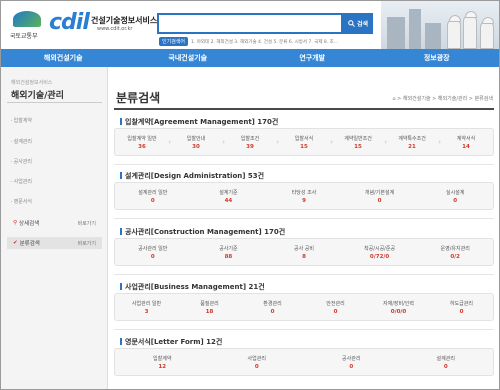 This screenshot has width=500, height=390. I want to click on category-item: 공사관리 0, so click(351, 362).